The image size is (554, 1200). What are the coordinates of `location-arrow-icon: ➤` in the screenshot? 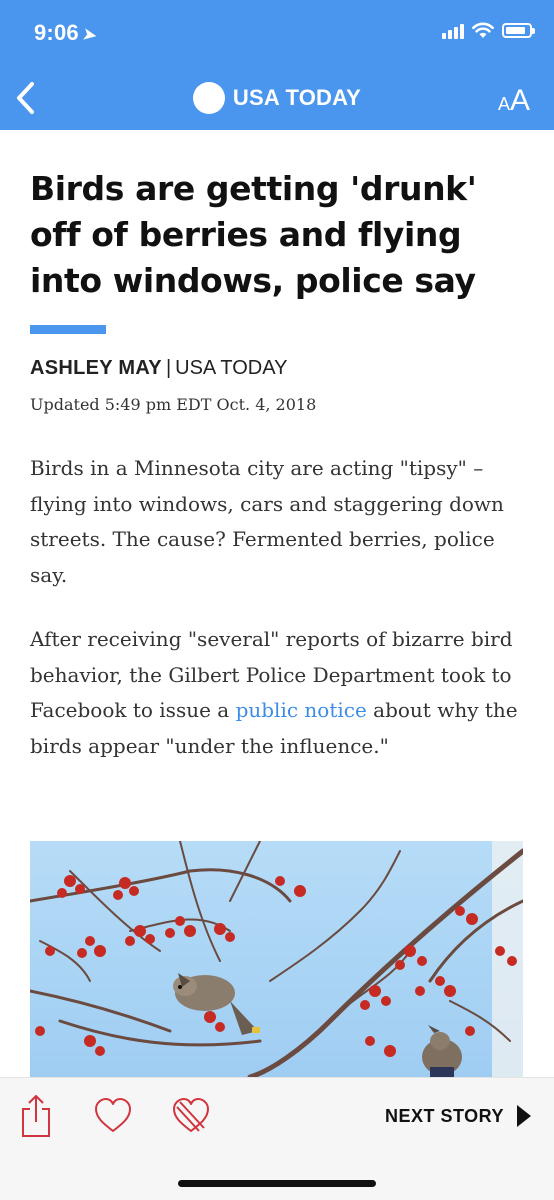 It's located at (89, 35).